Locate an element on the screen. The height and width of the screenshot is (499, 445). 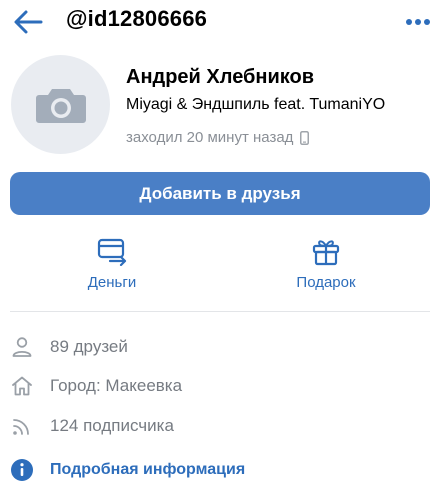
friends-row: 89 друзей is located at coordinates (222, 347).